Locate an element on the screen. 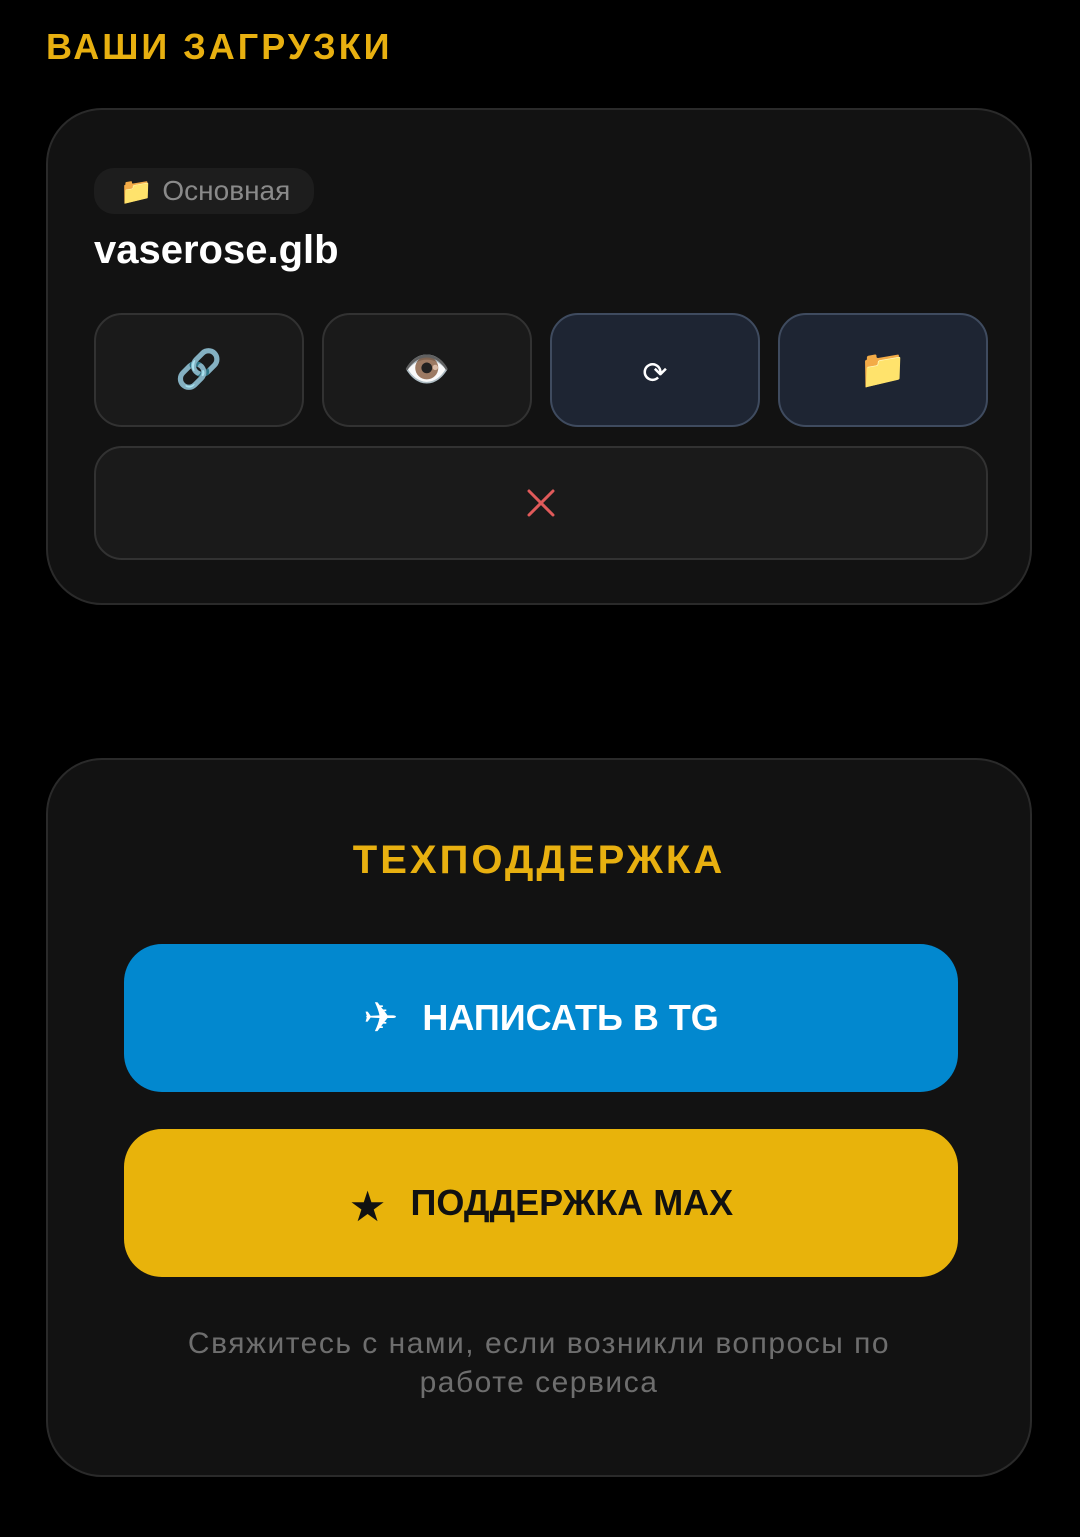 This screenshot has height=1537, width=1080. copy-link-button: 🔗 is located at coordinates (199, 370).